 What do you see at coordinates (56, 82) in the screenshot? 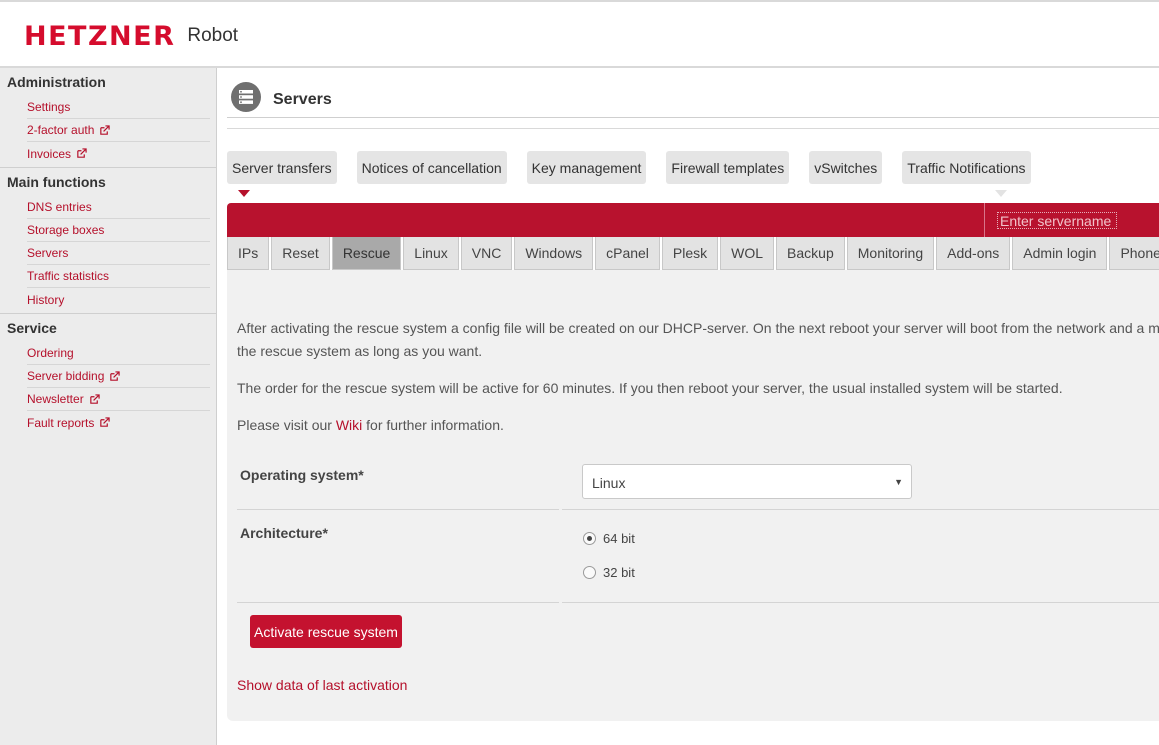
I see `sidebar-section-title: Administration` at bounding box center [56, 82].